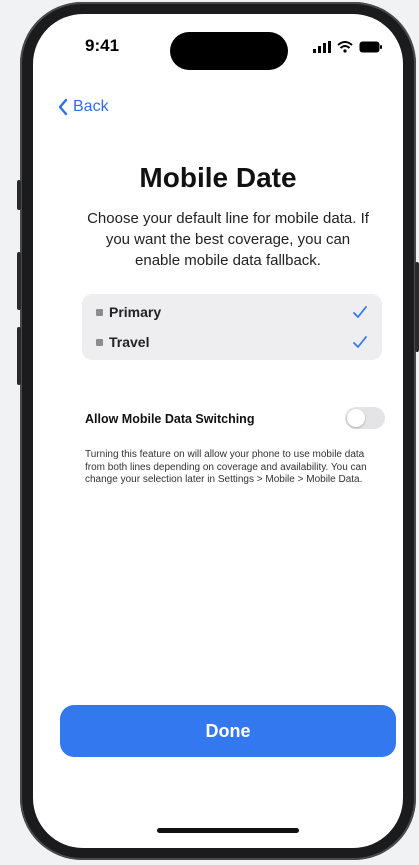  Describe the element at coordinates (91, 106) in the screenshot. I see `back-label: Back` at that location.